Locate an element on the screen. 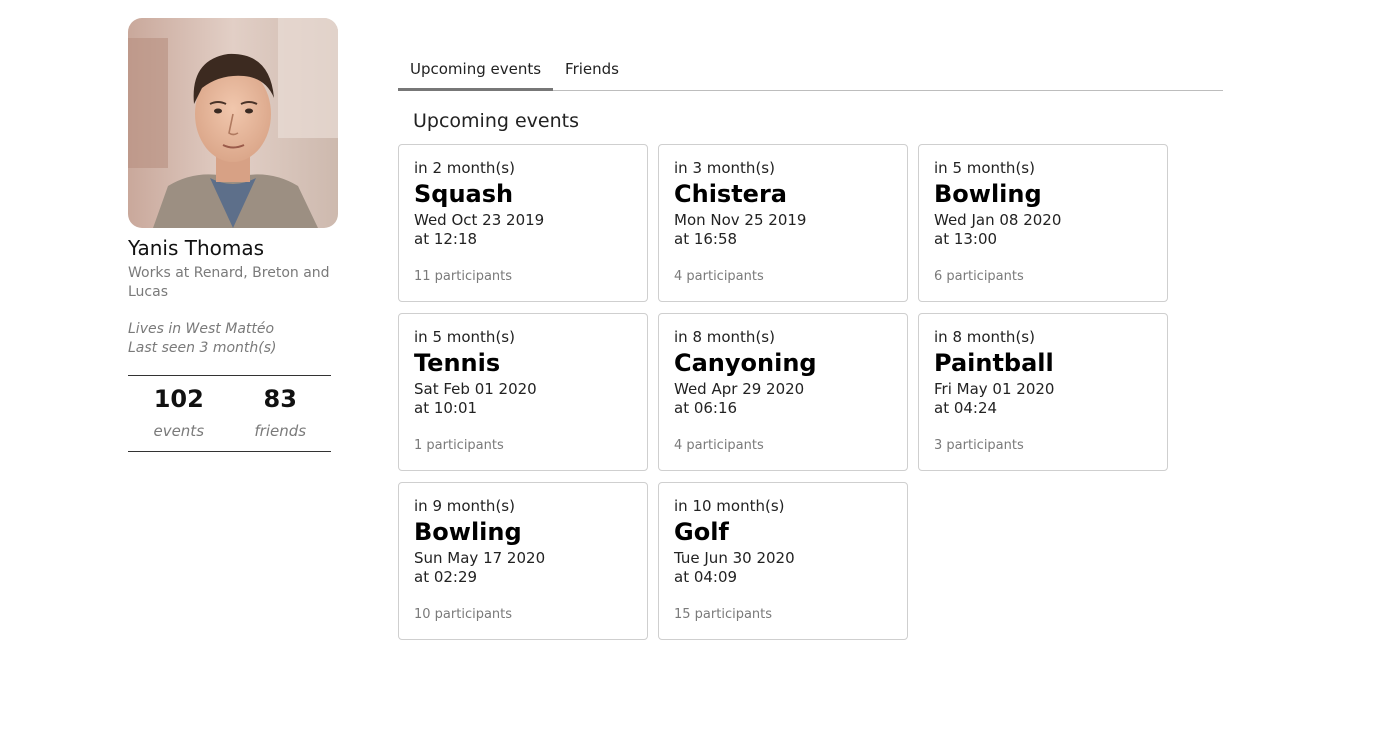 The image size is (1388, 755). event-time: at 10:01 is located at coordinates (446, 408).